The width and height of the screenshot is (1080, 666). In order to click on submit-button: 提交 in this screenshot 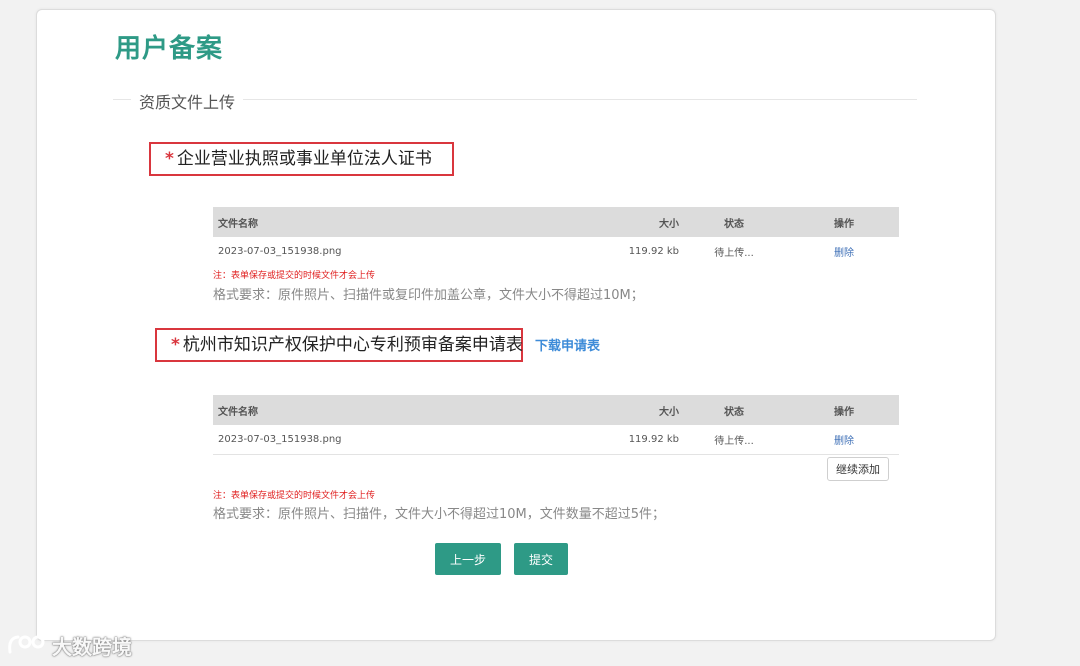, I will do `click(541, 559)`.